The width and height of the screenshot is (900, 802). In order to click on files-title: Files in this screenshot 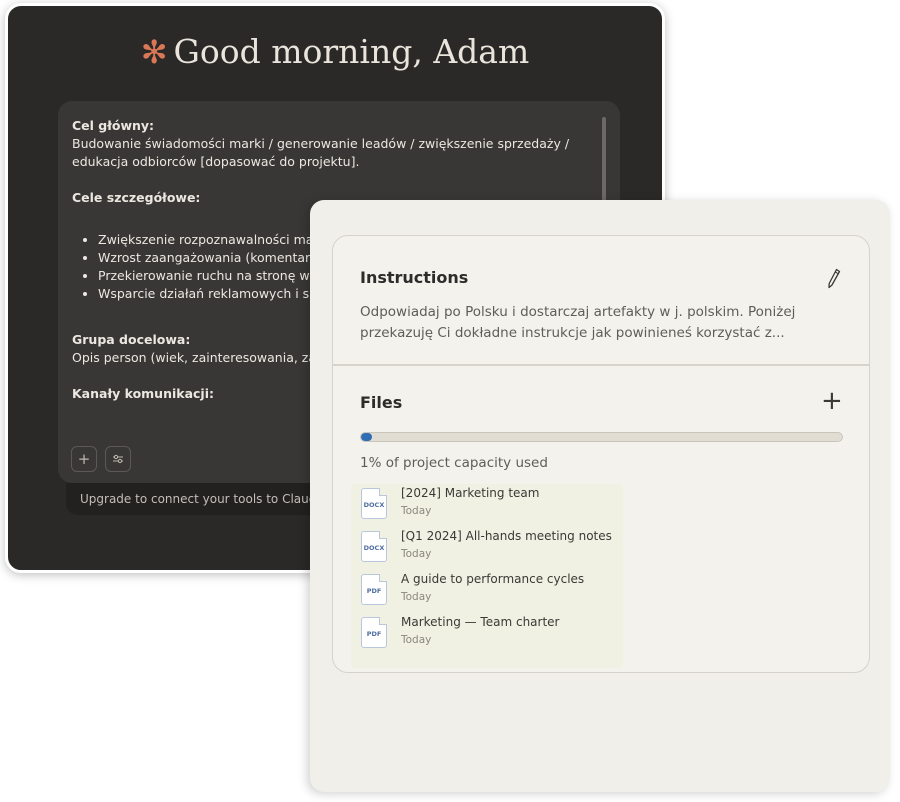, I will do `click(381, 402)`.